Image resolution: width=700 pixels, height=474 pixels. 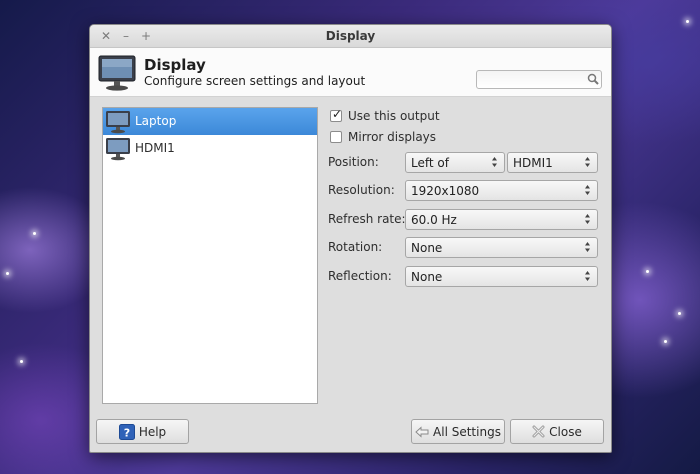 I want to click on mirror-displays-option: Mirror displays, so click(x=383, y=137).